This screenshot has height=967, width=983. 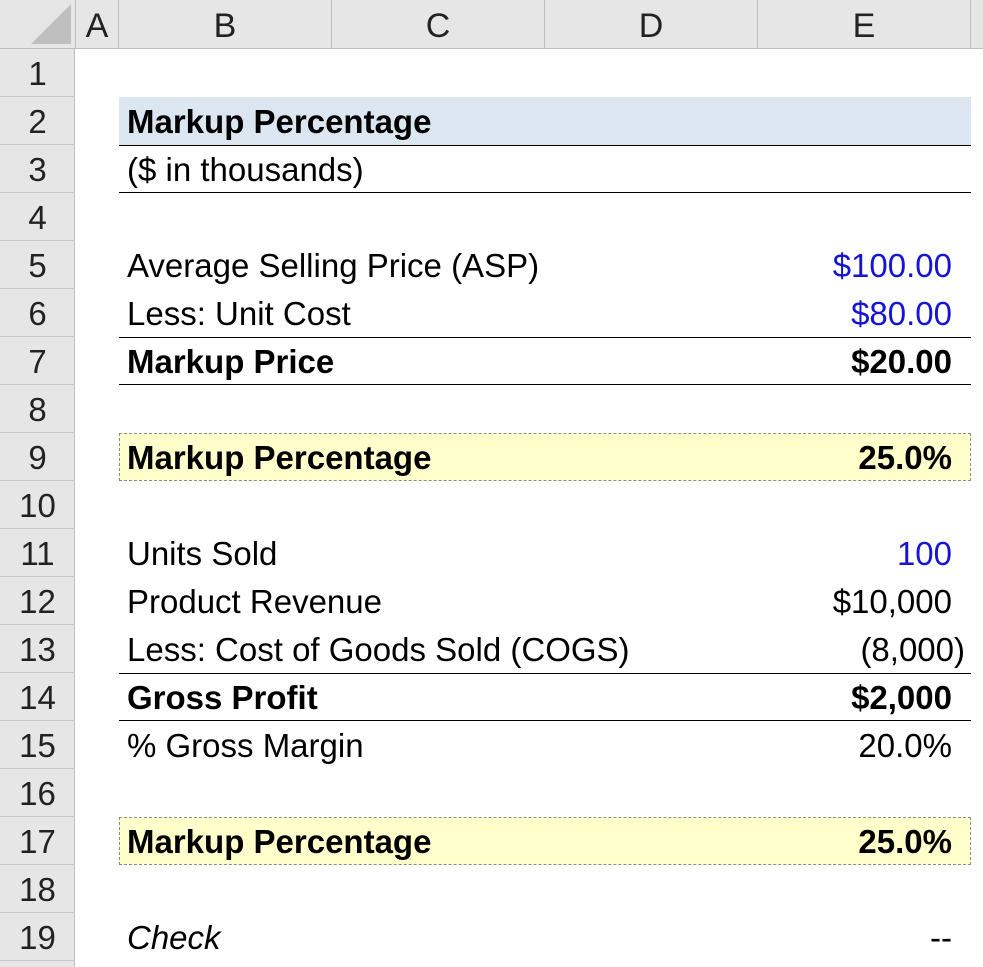 I want to click on row-header-1: 1, so click(x=37, y=73).